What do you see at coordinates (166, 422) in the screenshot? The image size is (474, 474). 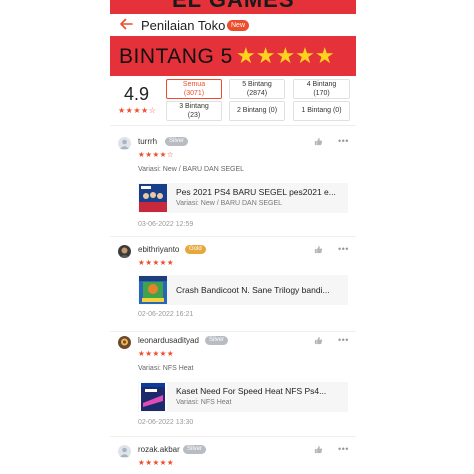 I see `review-date: 02-06-2022 13:30` at bounding box center [166, 422].